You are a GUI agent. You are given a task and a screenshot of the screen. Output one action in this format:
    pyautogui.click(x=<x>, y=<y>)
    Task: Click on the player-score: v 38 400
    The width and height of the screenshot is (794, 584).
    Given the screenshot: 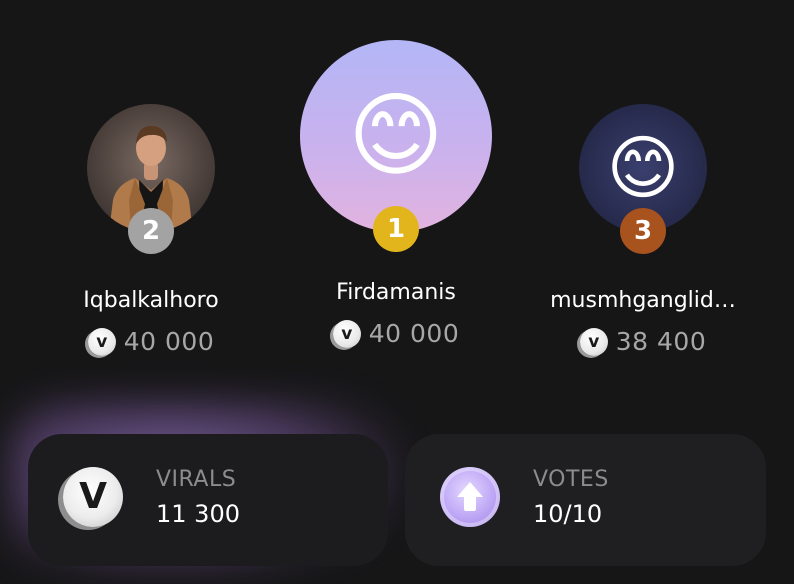 What is the action you would take?
    pyautogui.click(x=643, y=341)
    